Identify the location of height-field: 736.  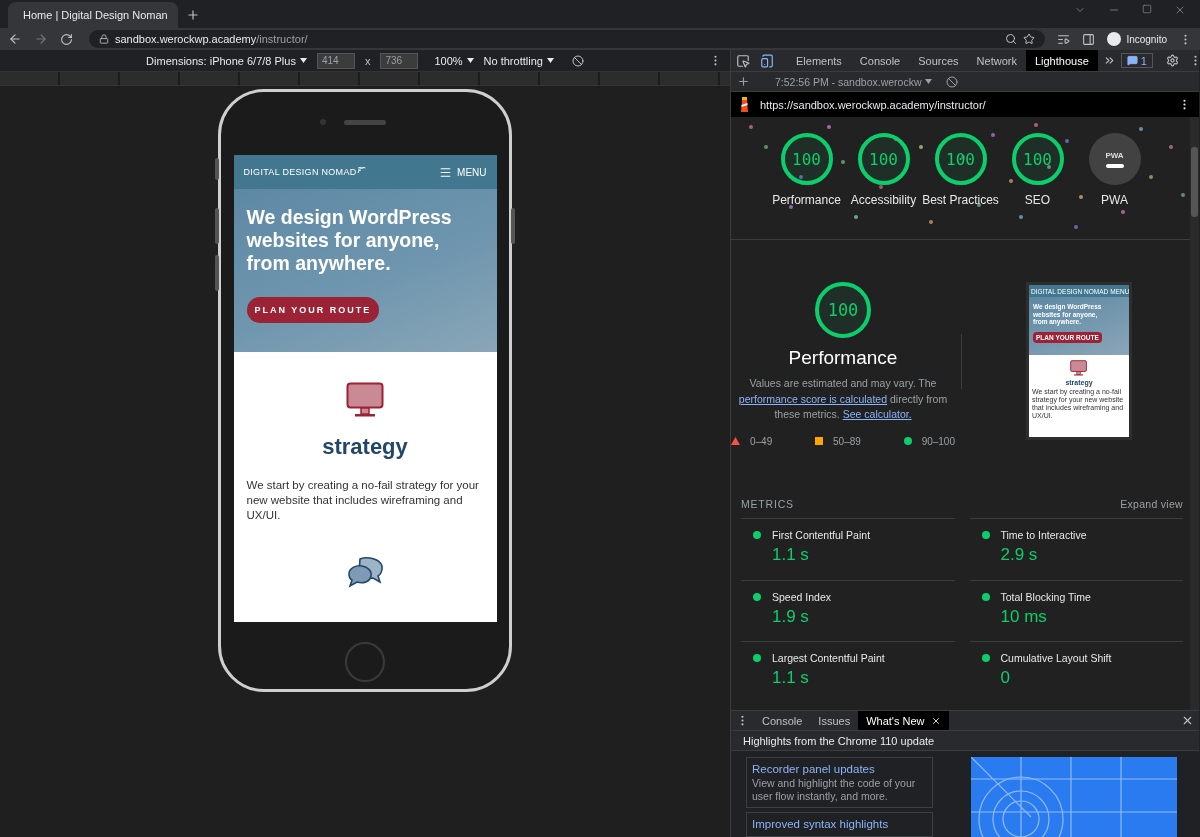
(399, 60).